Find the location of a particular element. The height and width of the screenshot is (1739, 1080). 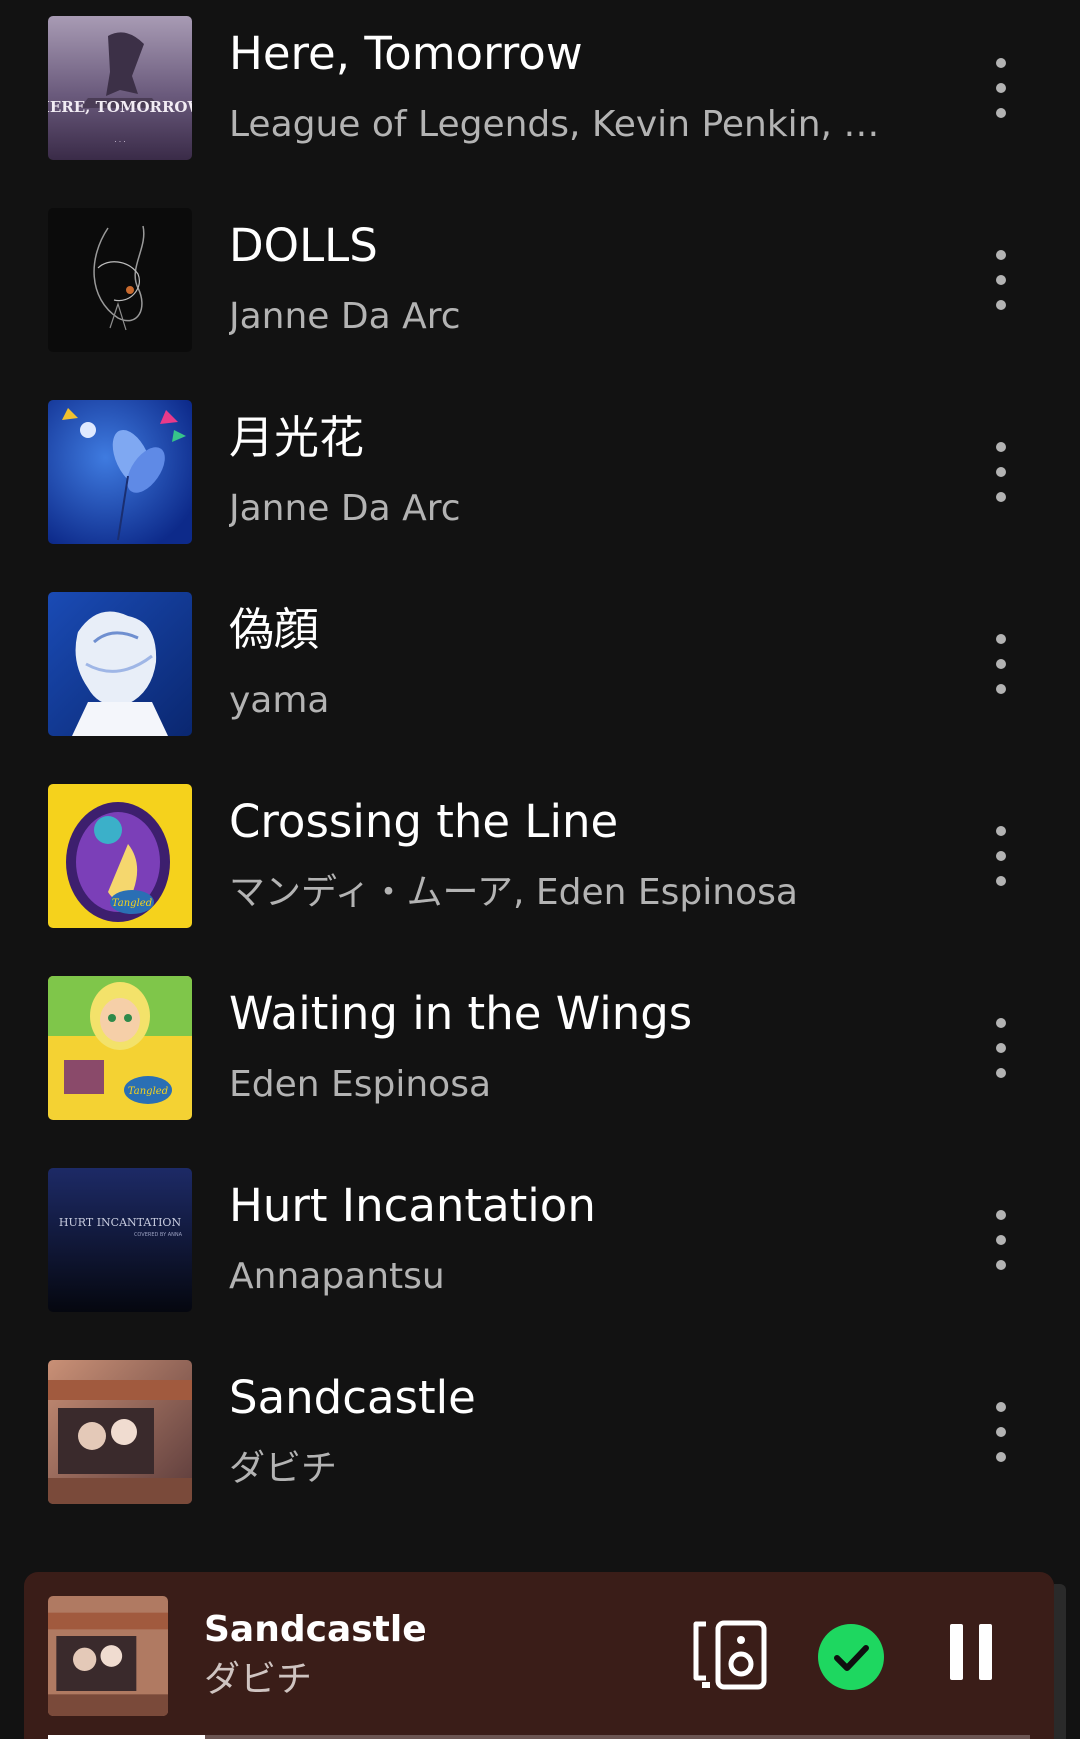

now-playing-artist: ダビチ is located at coordinates (258, 1680).